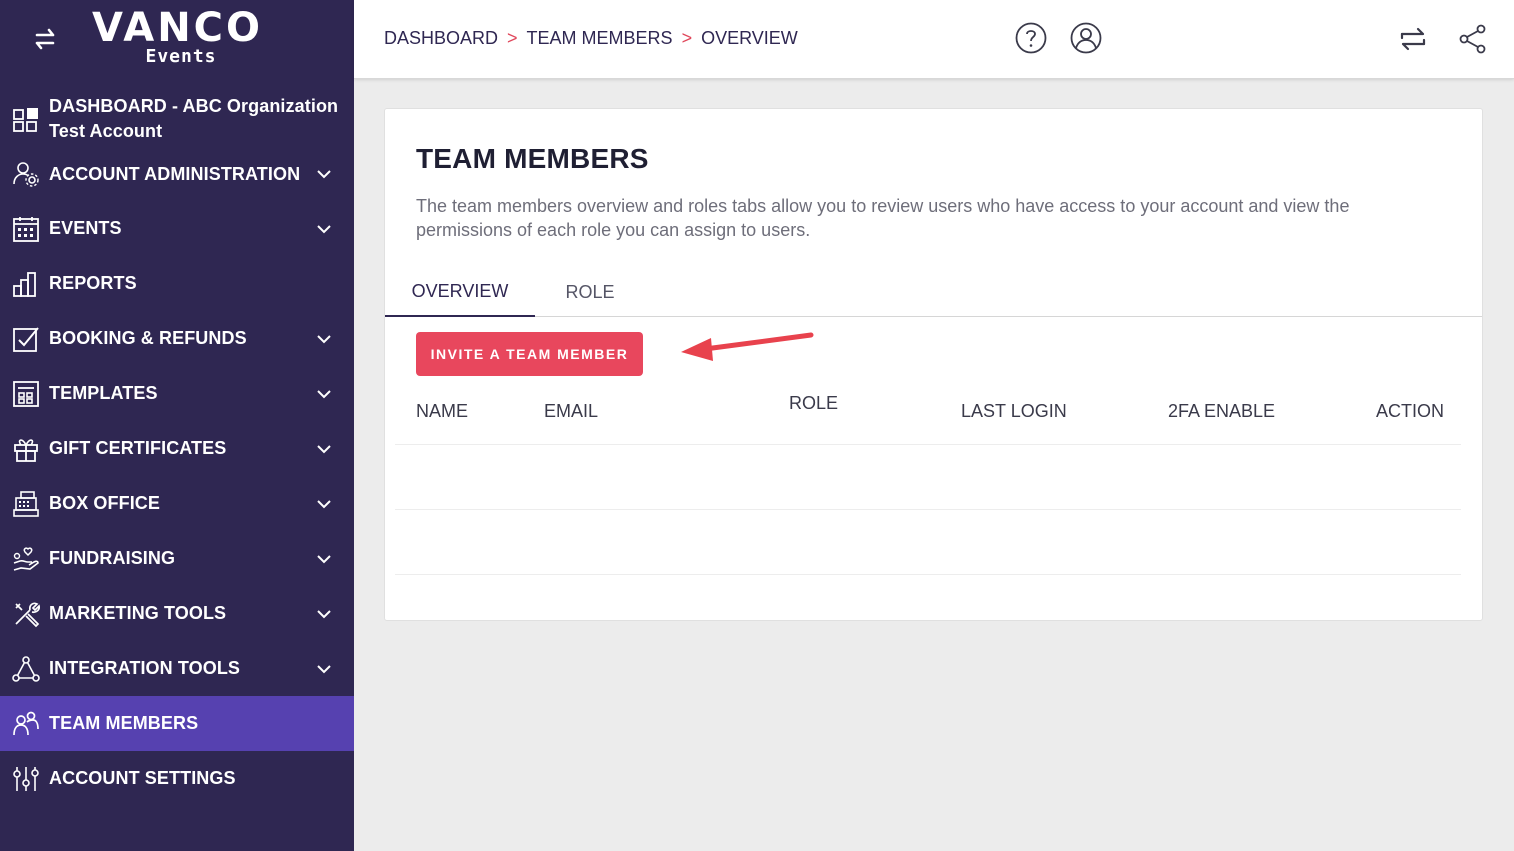  I want to click on sidebar-item-account-administration: ACCOUNT ADMINISTRATION, so click(177, 174).